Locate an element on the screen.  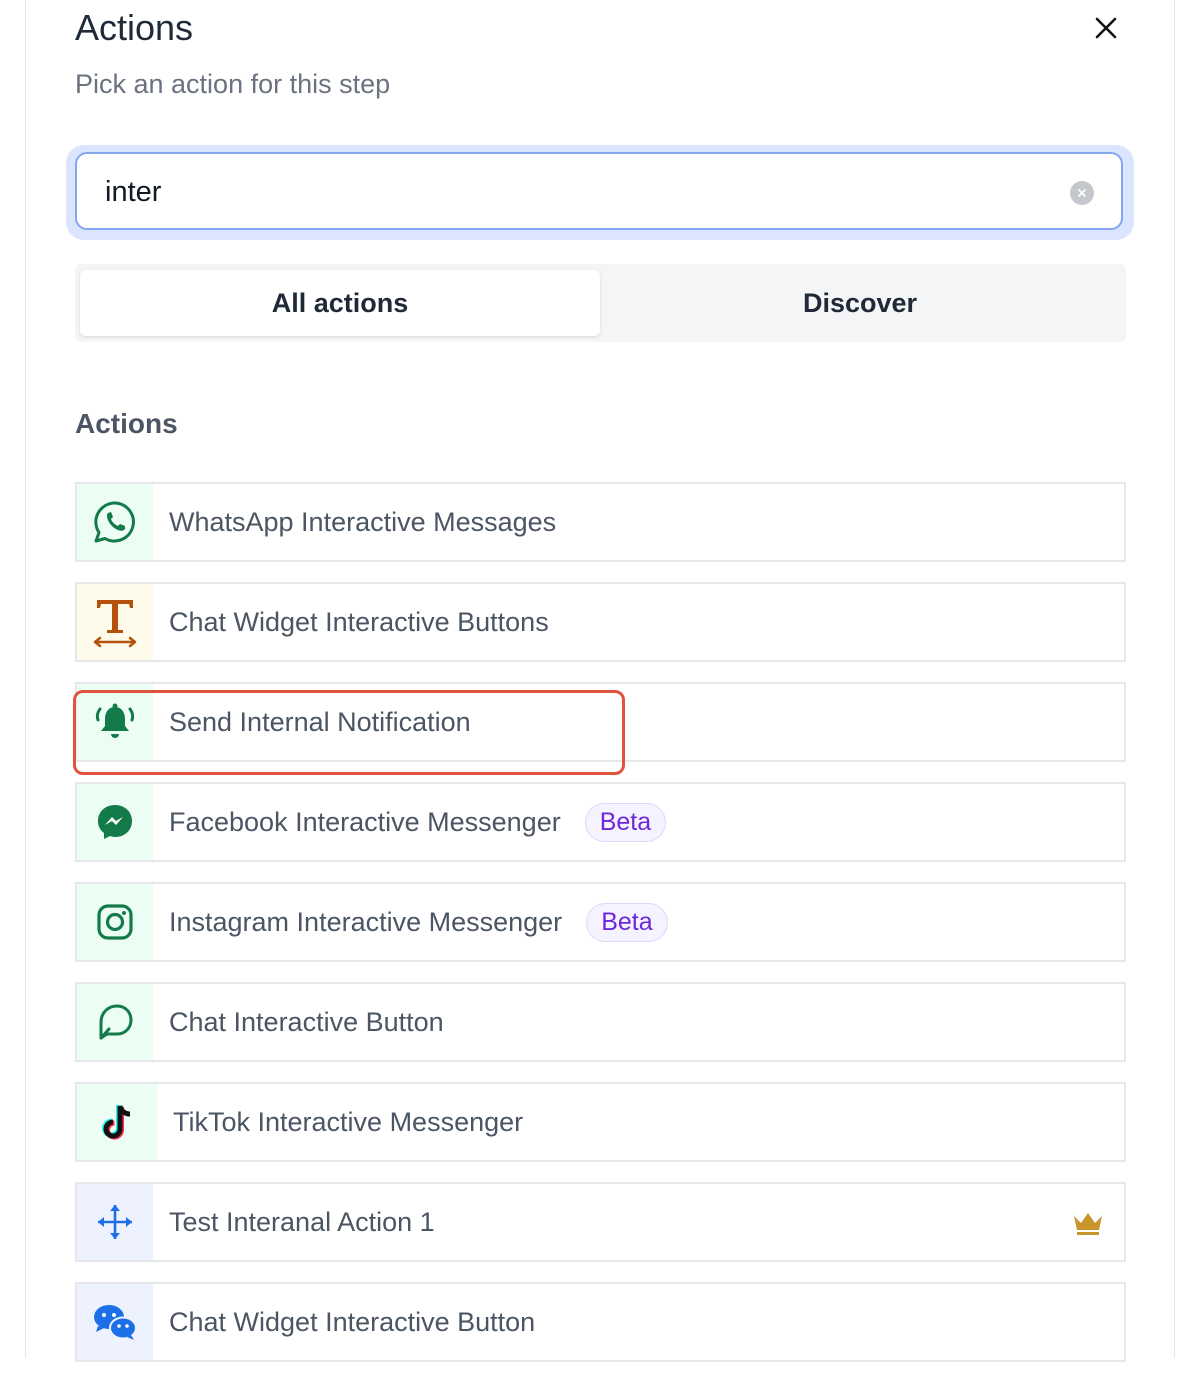
tab-bar: All actions Discover is located at coordinates (600, 303).